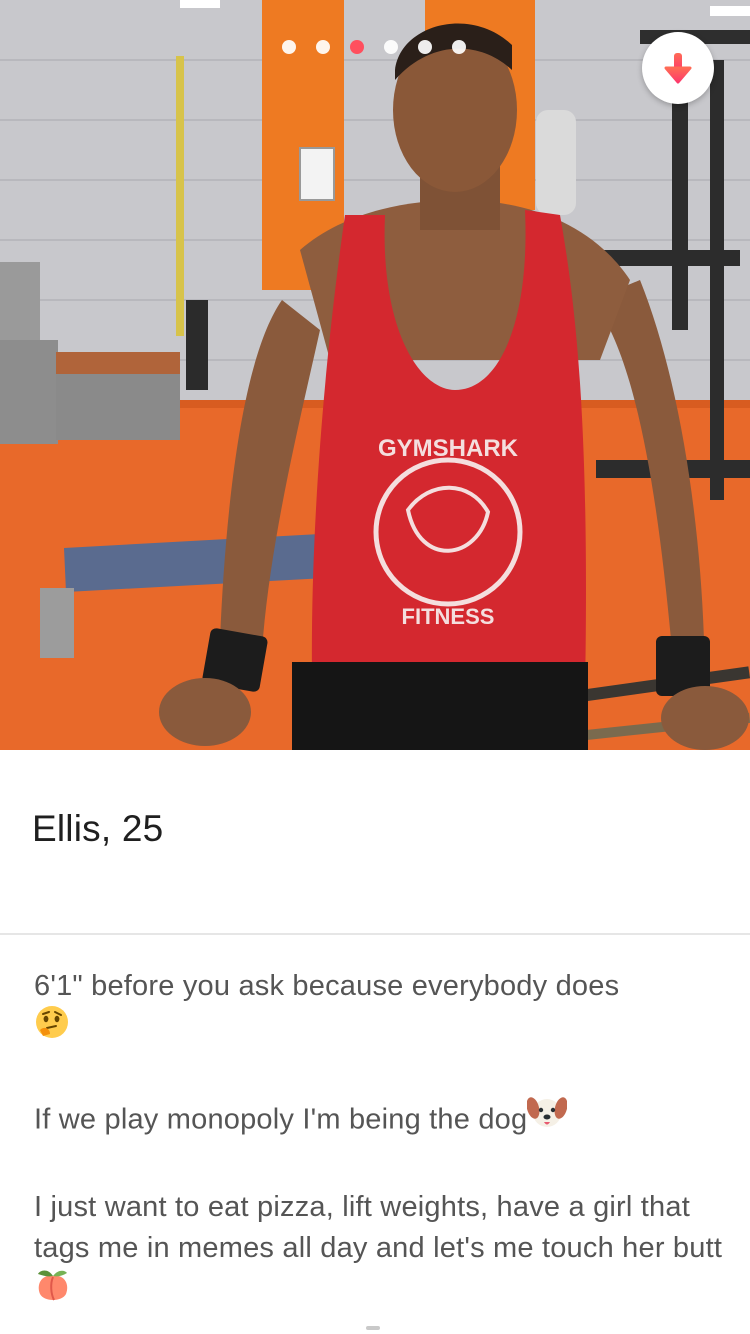  Describe the element at coordinates (53, 1291) in the screenshot. I see `peach-icon` at that location.